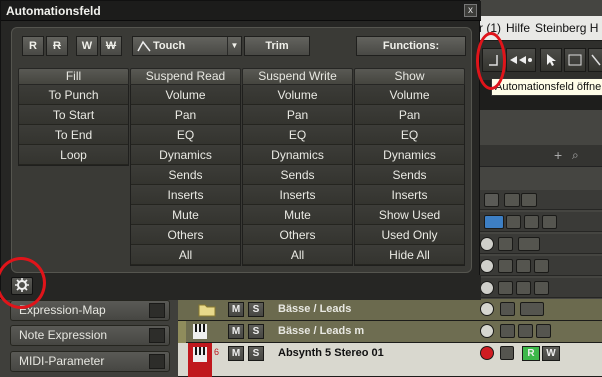 The image size is (602, 377). I want to click on track-name: Absynth 5 Stereo 01, so click(331, 353).